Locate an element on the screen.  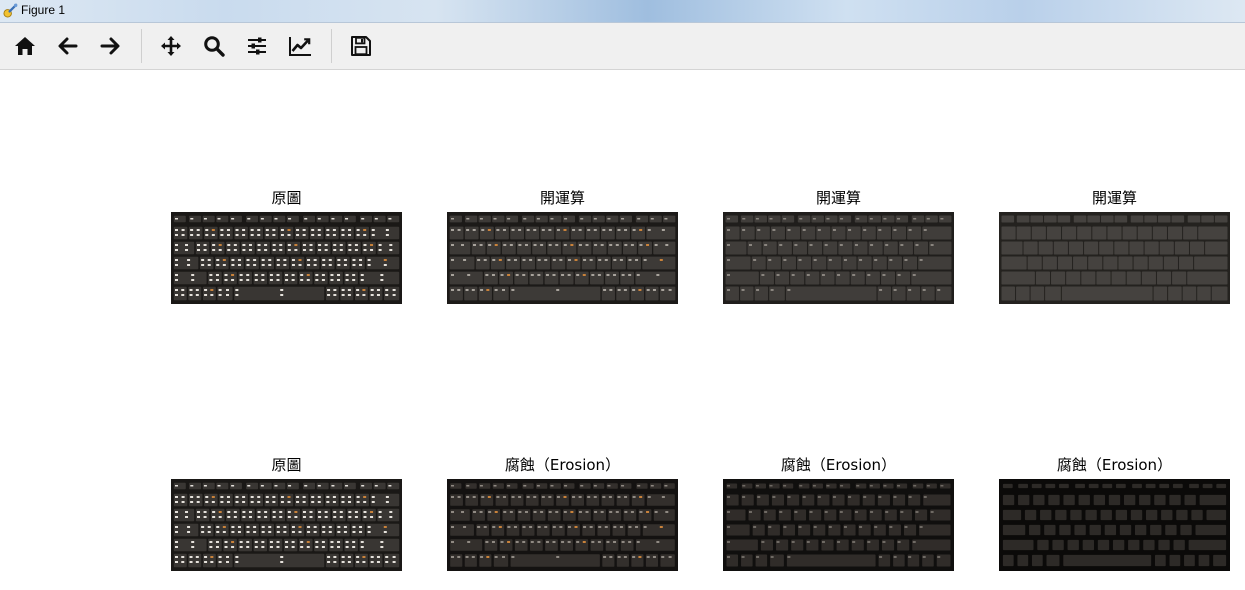
configure-subplots-button is located at coordinates (257, 46).